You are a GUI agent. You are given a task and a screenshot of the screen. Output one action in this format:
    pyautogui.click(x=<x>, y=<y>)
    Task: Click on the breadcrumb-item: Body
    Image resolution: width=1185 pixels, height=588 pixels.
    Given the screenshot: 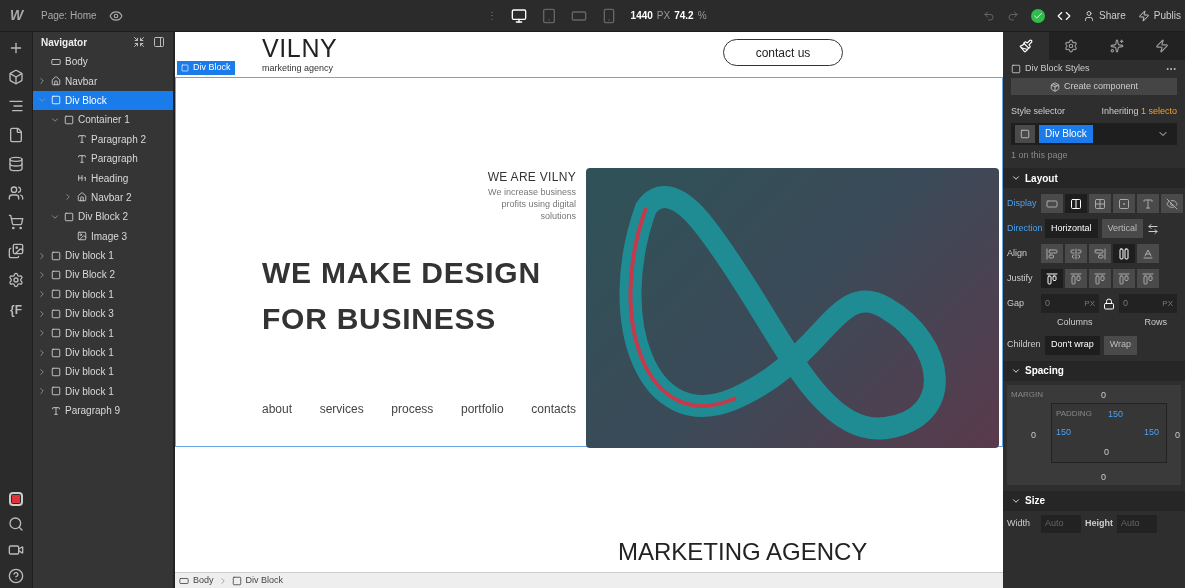 What is the action you would take?
    pyautogui.click(x=196, y=580)
    